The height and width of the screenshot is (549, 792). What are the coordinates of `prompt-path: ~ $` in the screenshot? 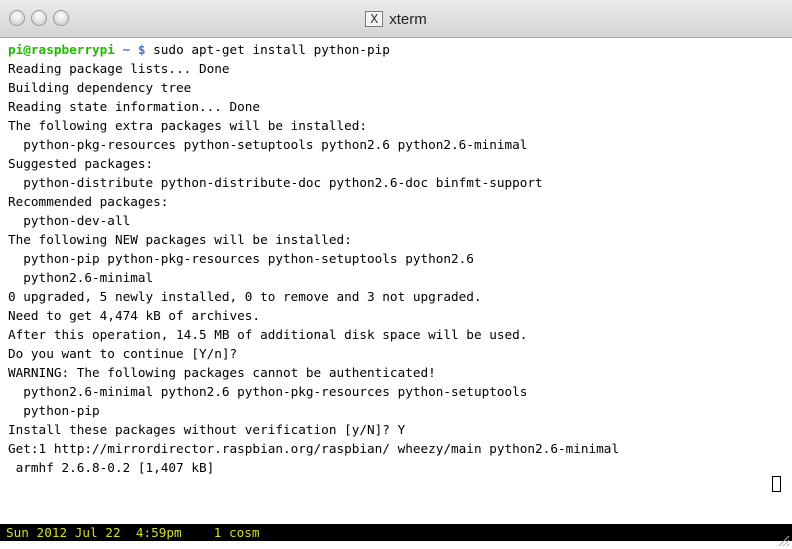 It's located at (134, 49).